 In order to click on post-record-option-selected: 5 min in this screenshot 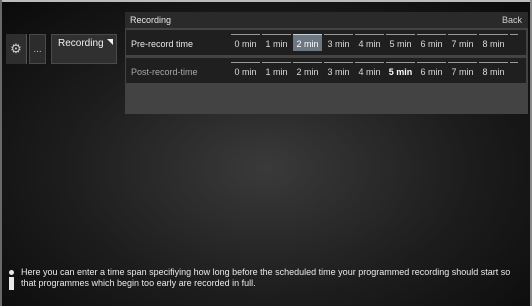, I will do `click(400, 70)`.